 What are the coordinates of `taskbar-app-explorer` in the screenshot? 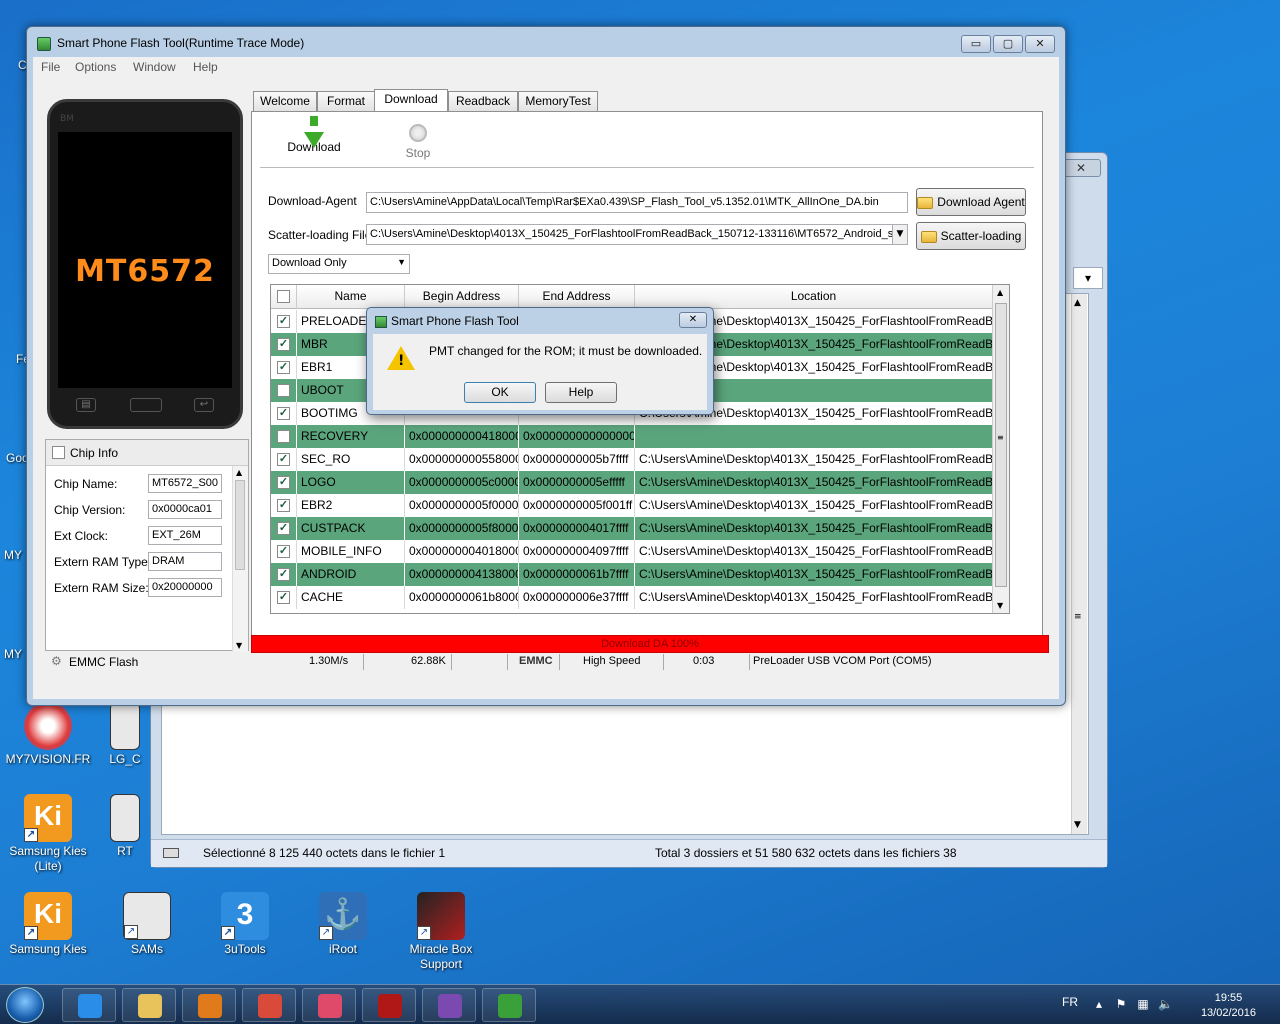 It's located at (149, 1005).